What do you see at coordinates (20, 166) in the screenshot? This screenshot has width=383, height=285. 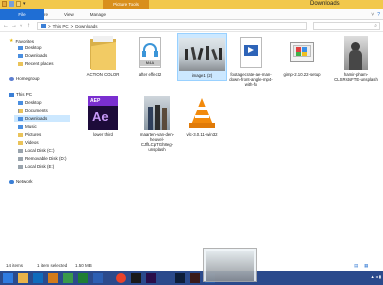 I see `drive-icon` at bounding box center [20, 166].